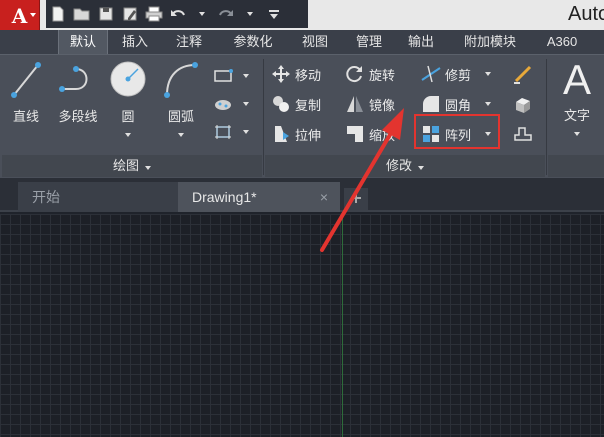  What do you see at coordinates (458, 105) in the screenshot?
I see `fillet-tool-label: 圆角` at bounding box center [458, 105].